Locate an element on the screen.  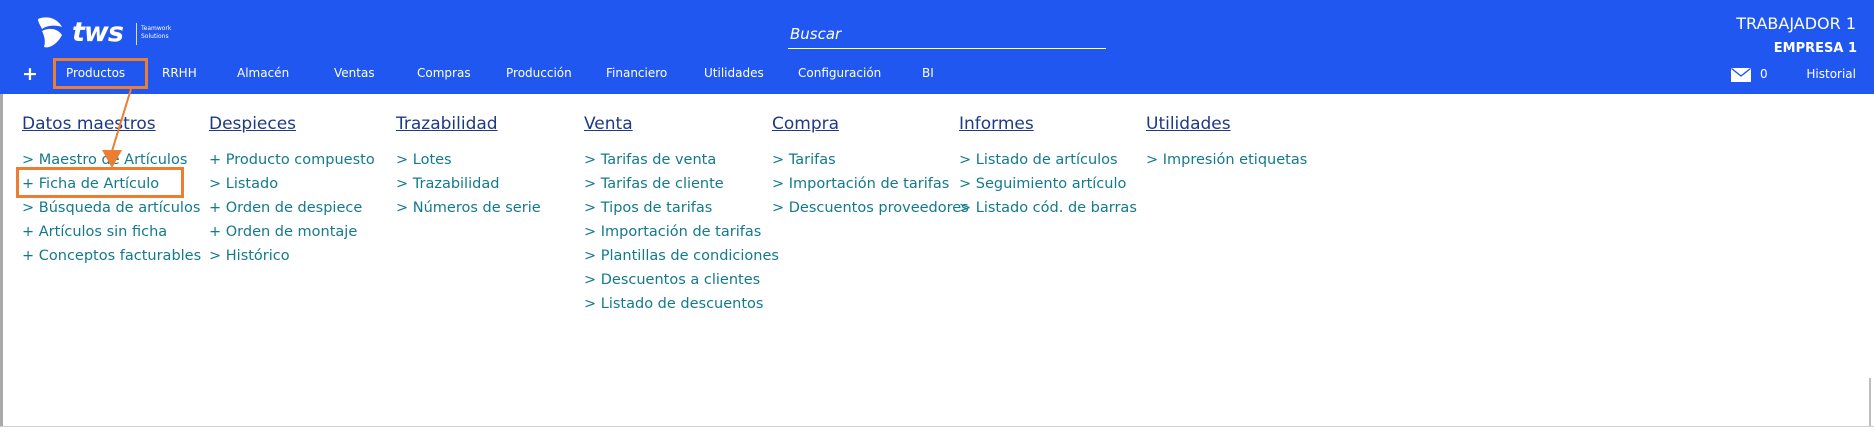
nav-item-configuracion: Configuración is located at coordinates (839, 73).